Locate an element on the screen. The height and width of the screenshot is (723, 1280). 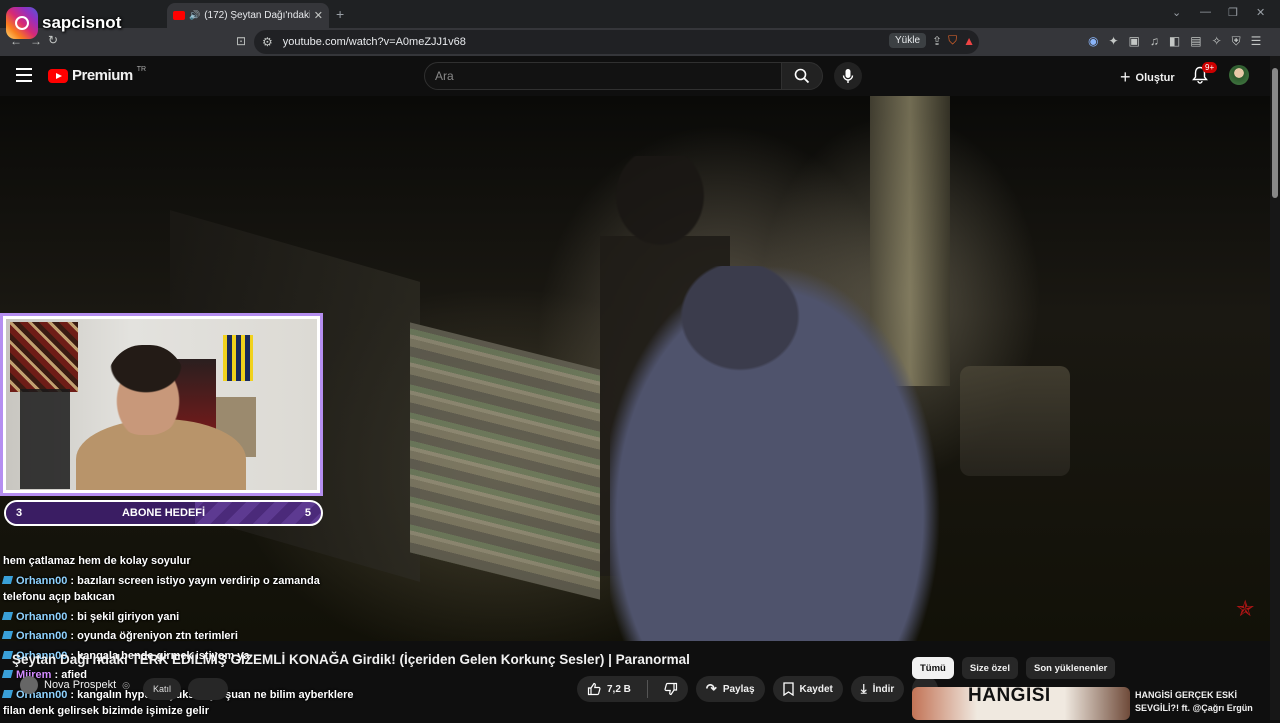
extensions-icon: ✦ is located at coordinates (1113, 41).